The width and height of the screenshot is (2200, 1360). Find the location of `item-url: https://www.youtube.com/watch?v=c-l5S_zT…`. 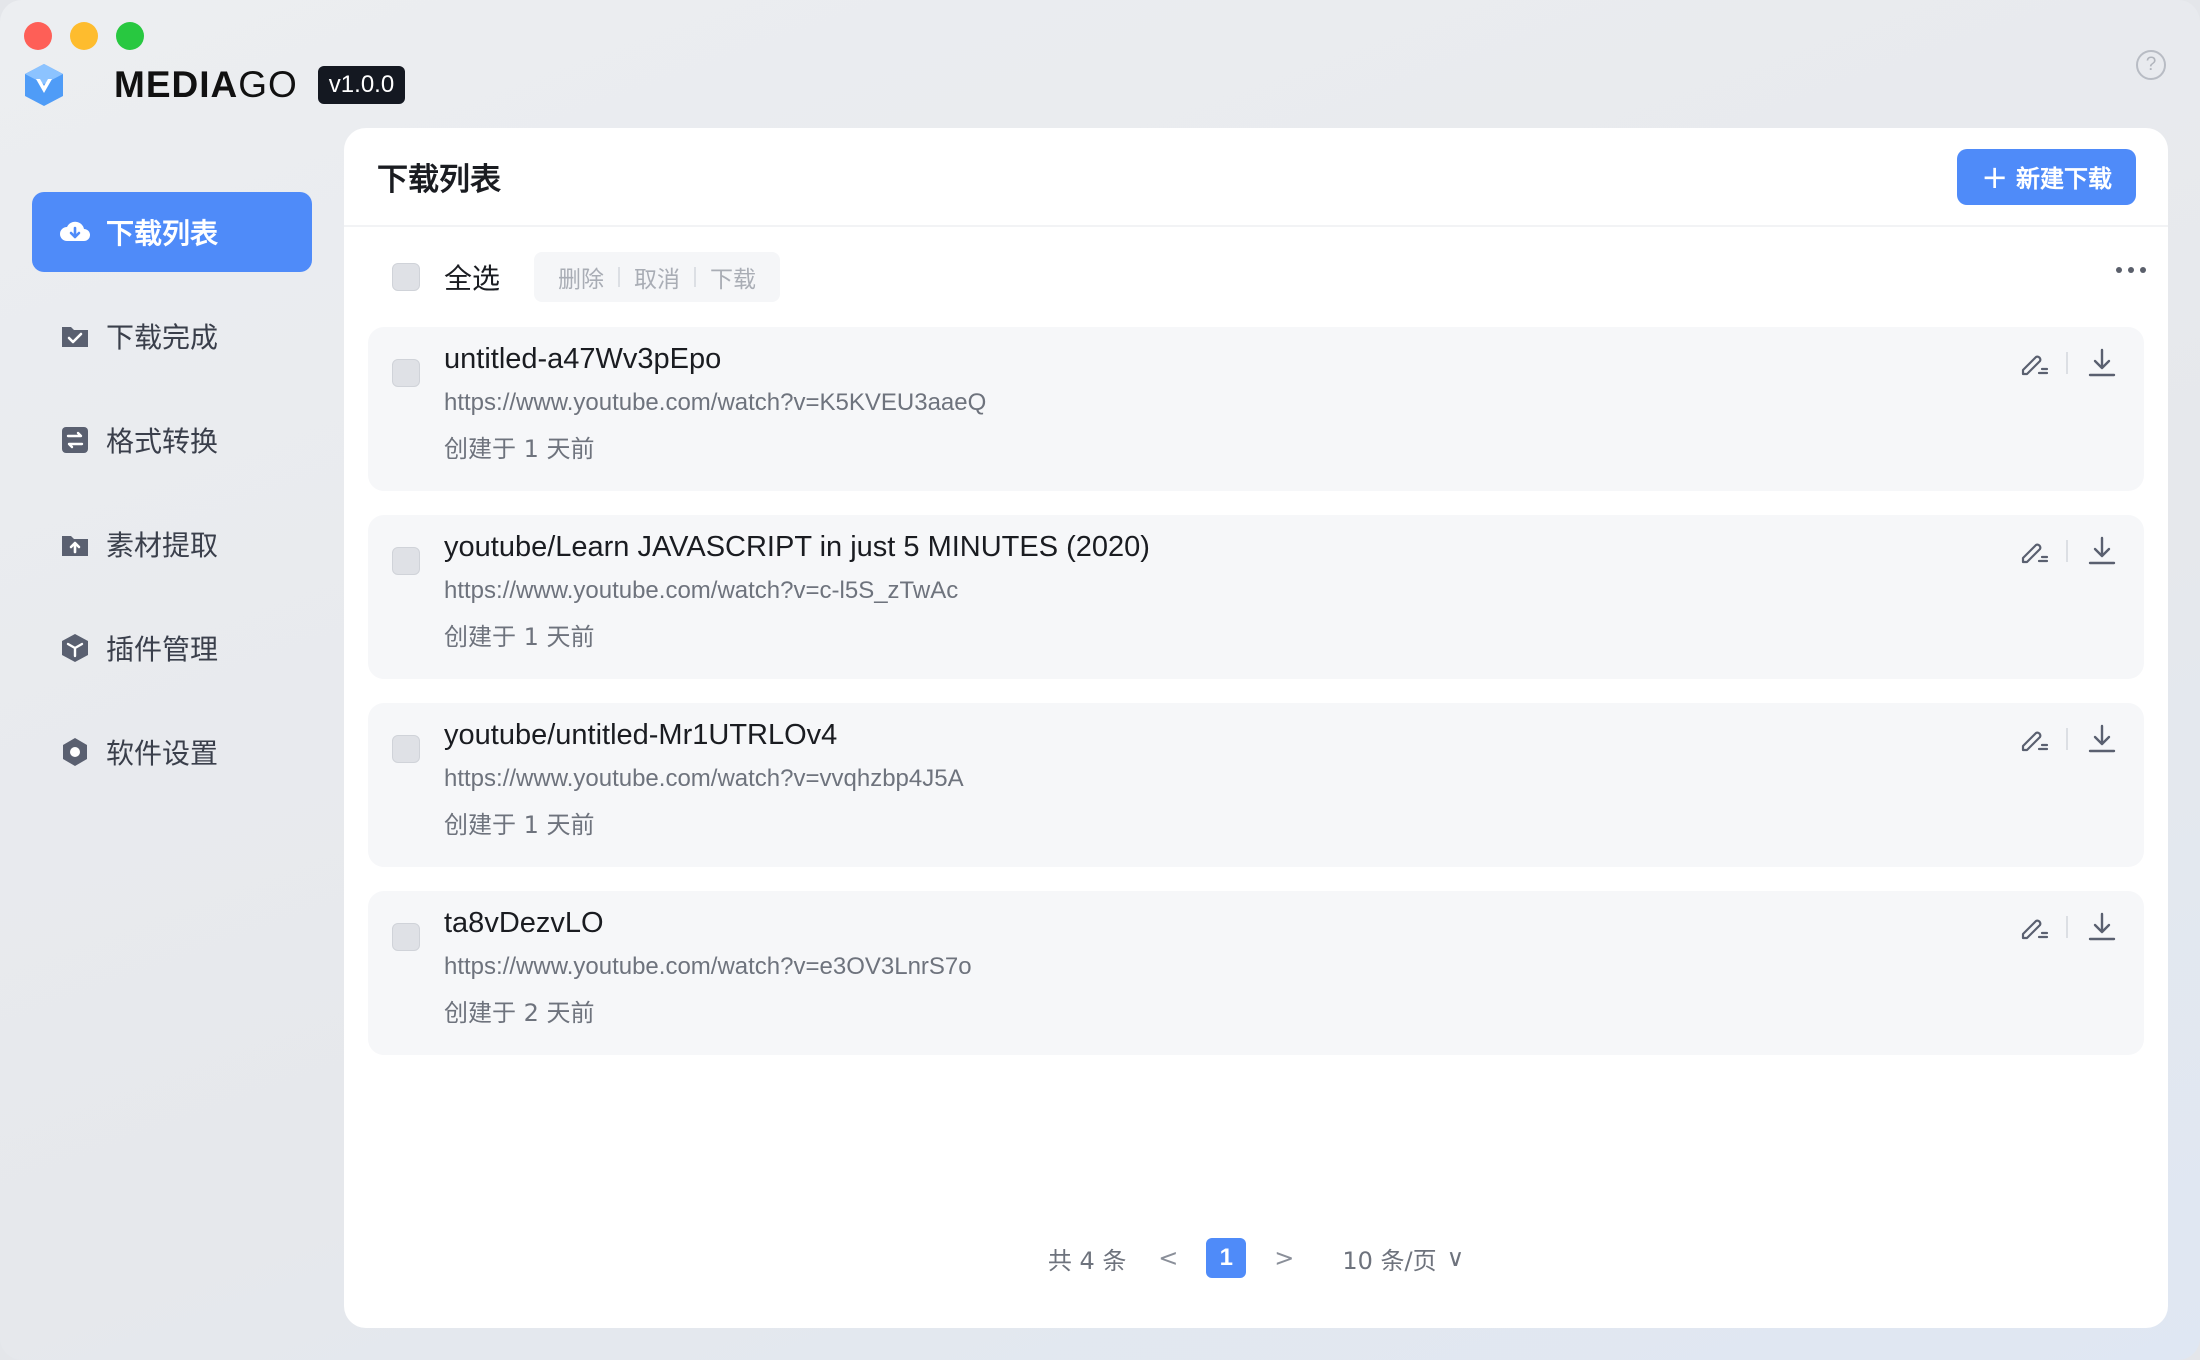

item-url: https://www.youtube.com/watch?v=c-l5S_zT… is located at coordinates (701, 590).